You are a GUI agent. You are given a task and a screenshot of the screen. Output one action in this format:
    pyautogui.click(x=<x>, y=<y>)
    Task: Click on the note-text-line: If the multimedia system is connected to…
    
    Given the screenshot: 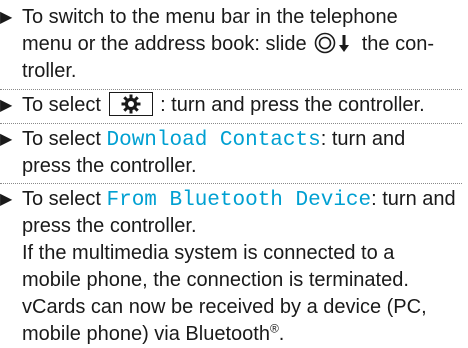 What is the action you would take?
    pyautogui.click(x=208, y=253)
    